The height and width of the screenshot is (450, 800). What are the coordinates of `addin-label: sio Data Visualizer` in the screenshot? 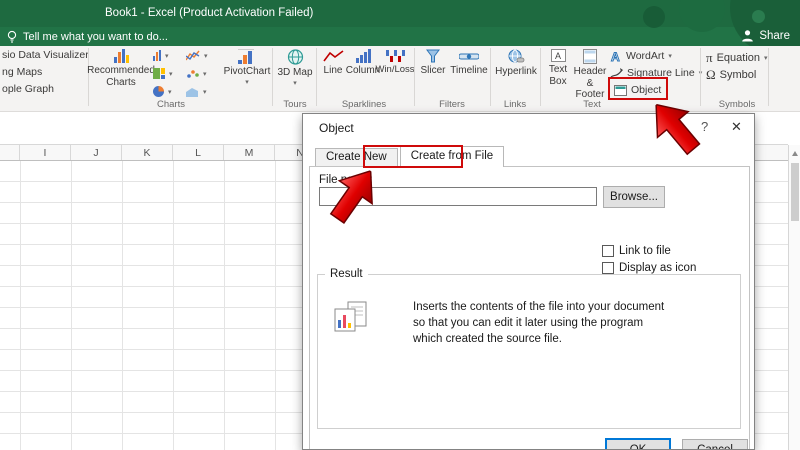 It's located at (45, 55).